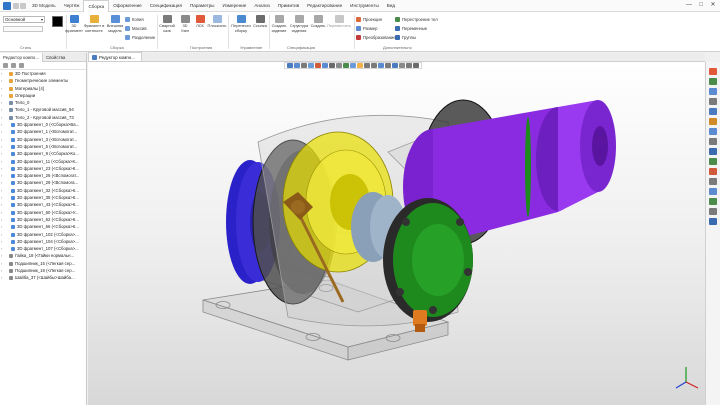  I want to click on menu-tab: Вид, so click(391, 6).